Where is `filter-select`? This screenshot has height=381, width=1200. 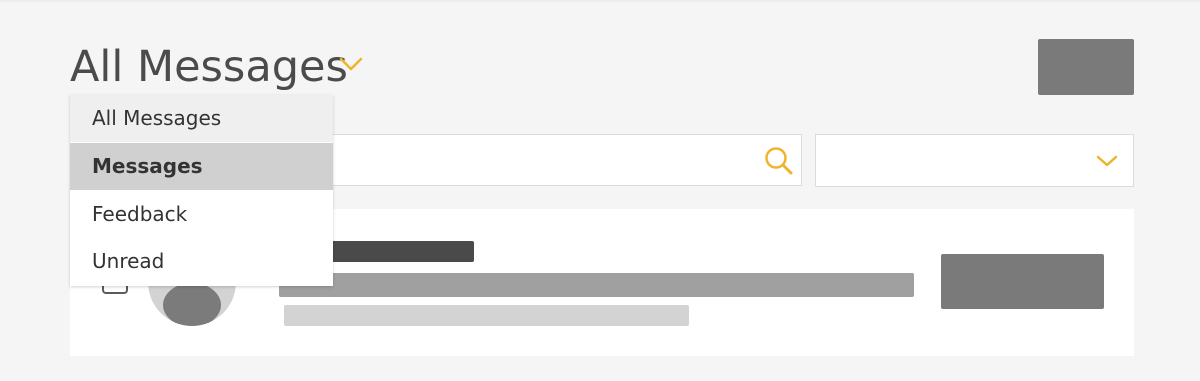
filter-select is located at coordinates (974, 160).